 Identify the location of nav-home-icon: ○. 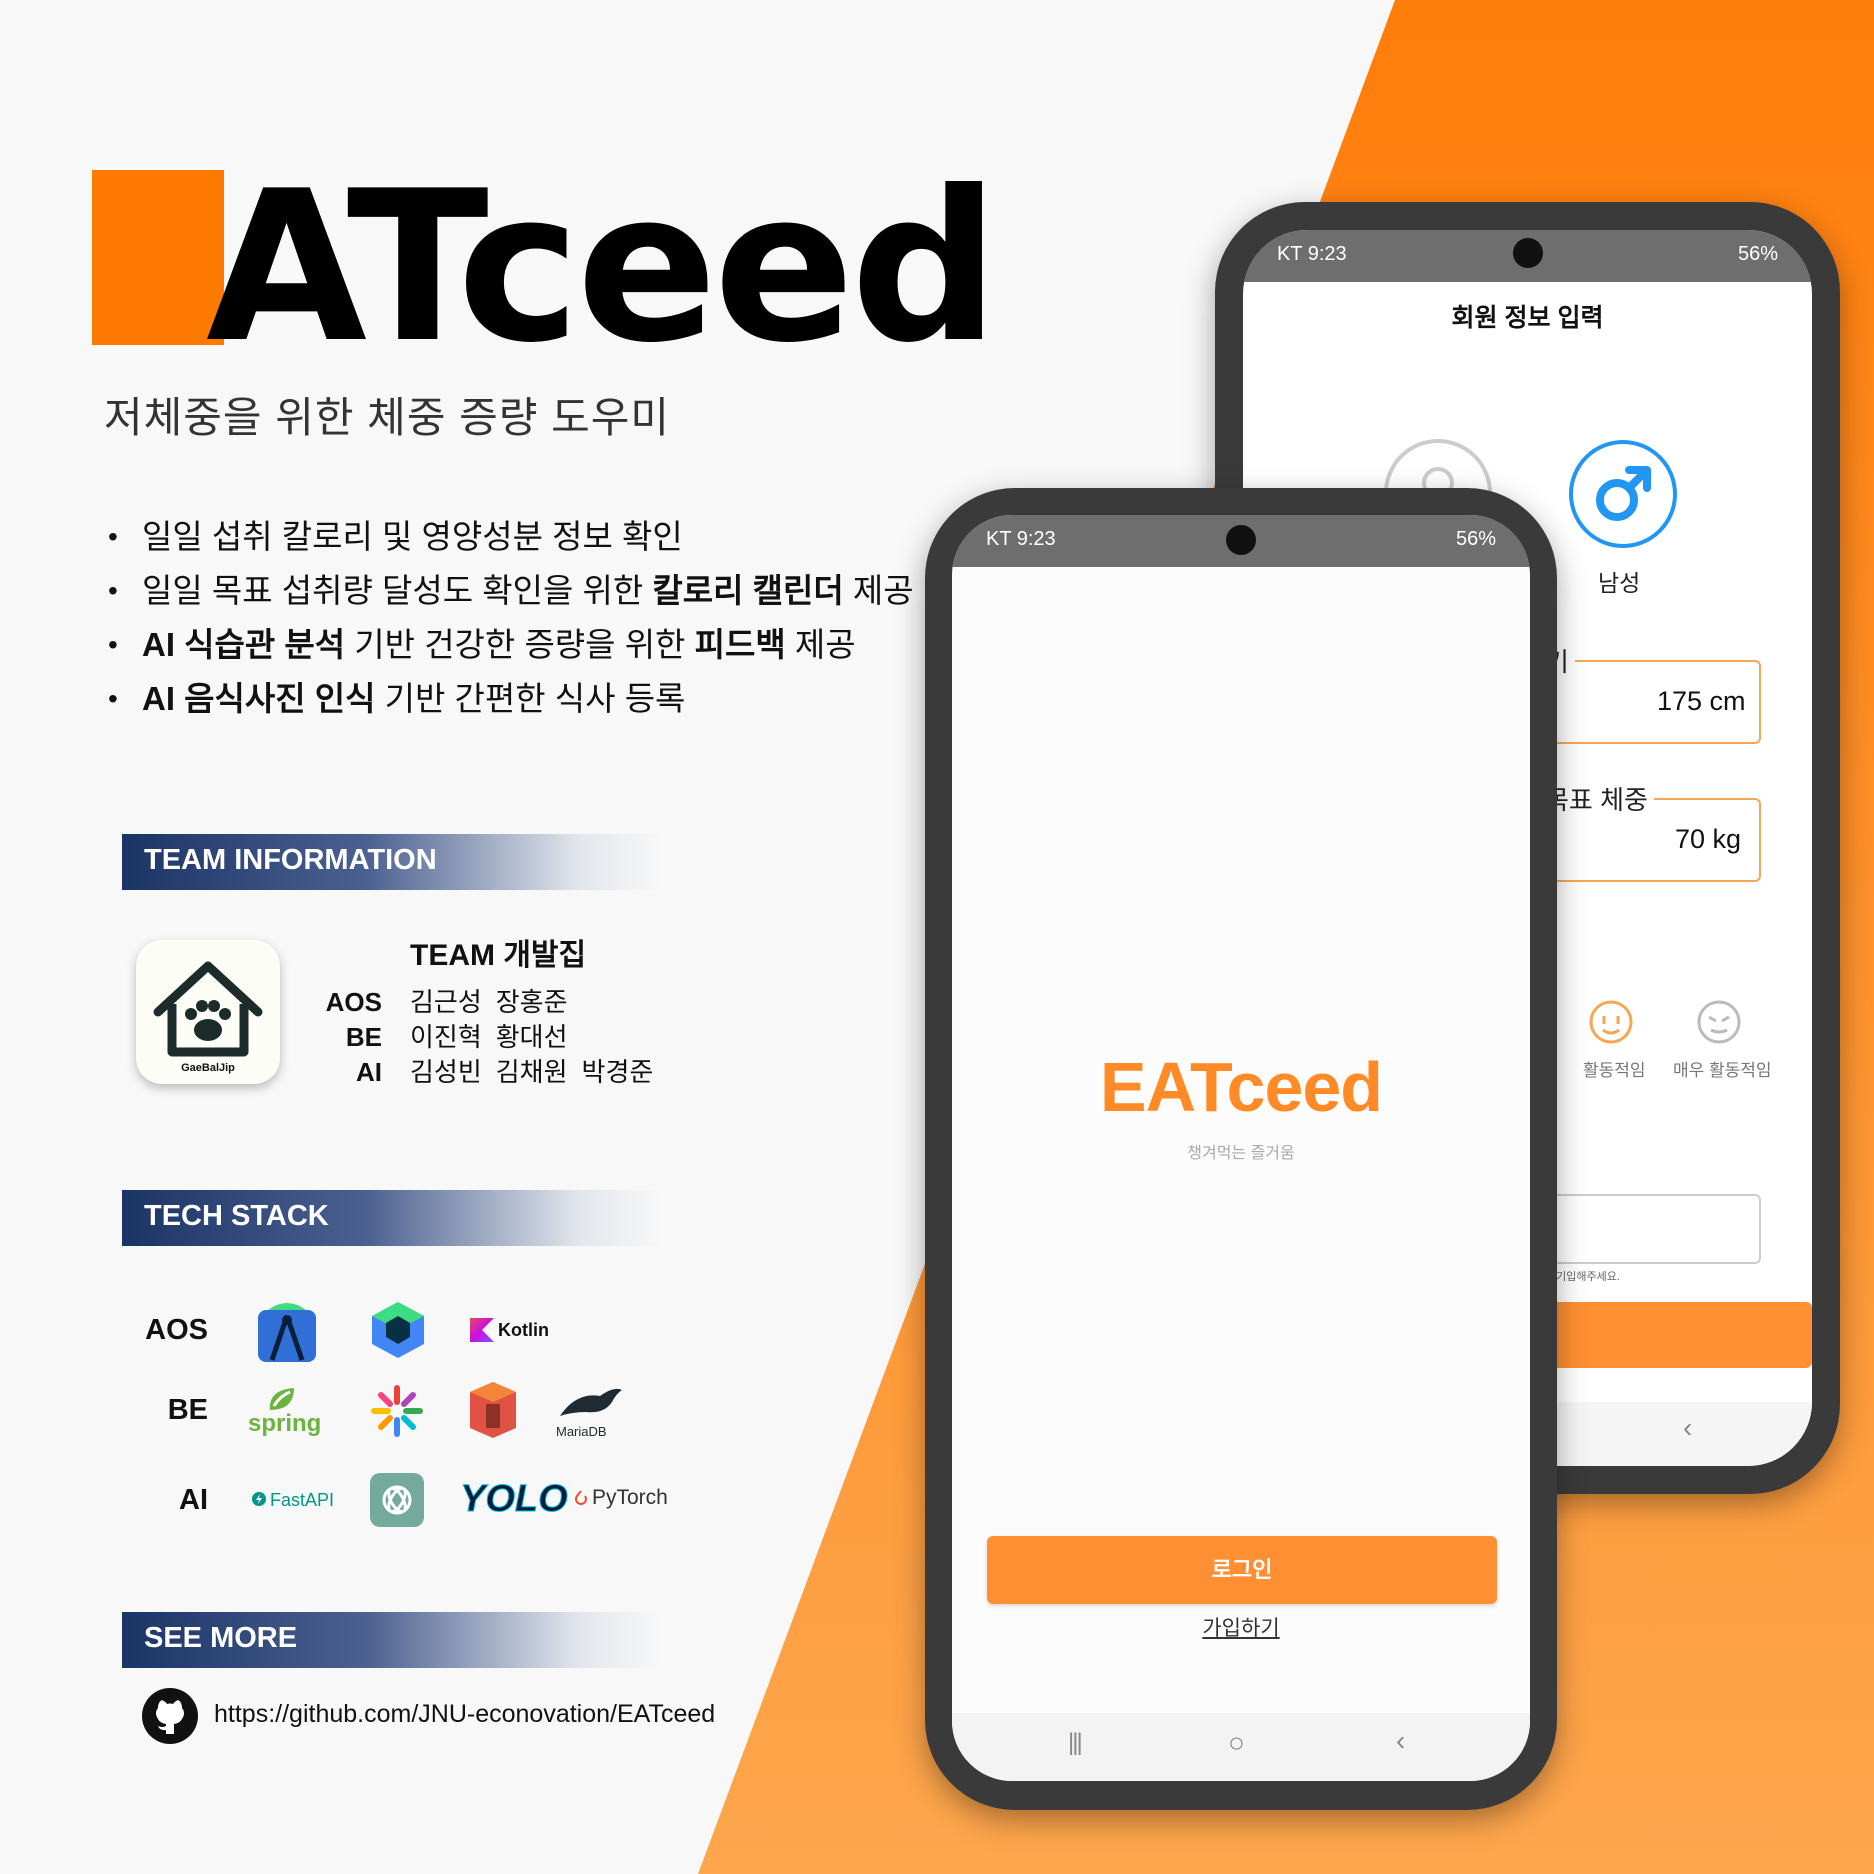
(1236, 1743).